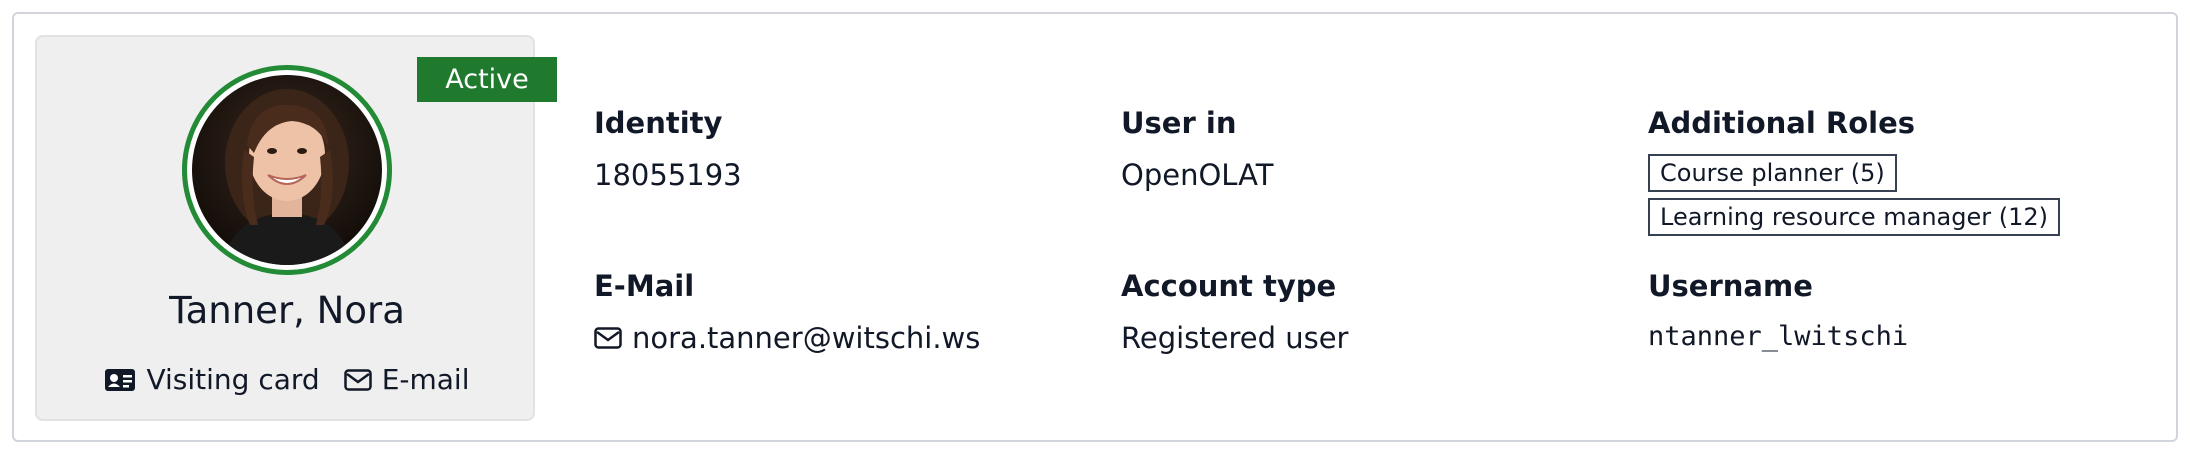 This screenshot has height=454, width=2190. What do you see at coordinates (1778, 310) in the screenshot?
I see `username-field: Username ntanner_lwitschi` at bounding box center [1778, 310].